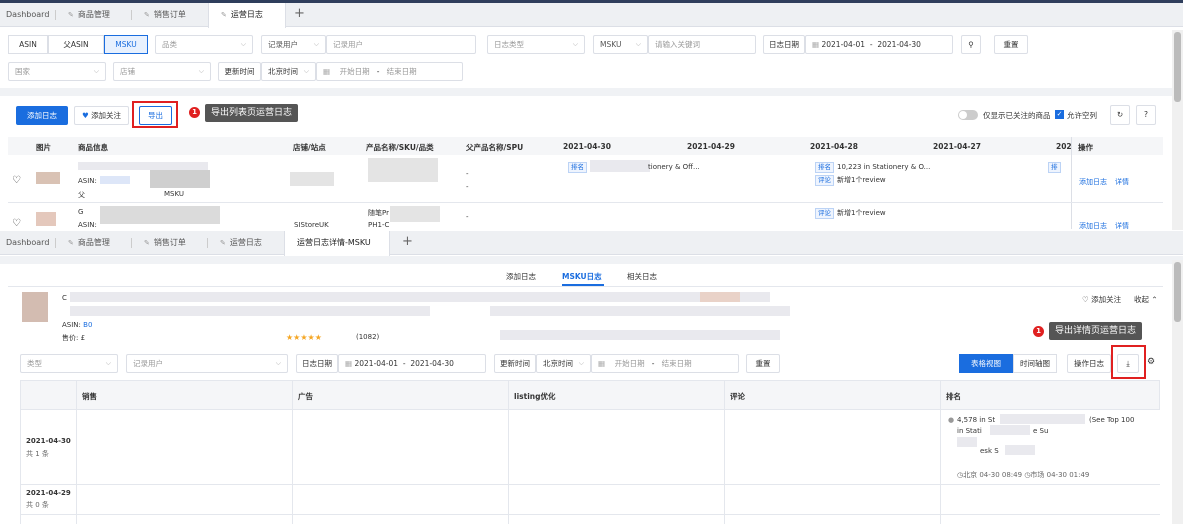 This screenshot has height=524, width=1183. I want to click on export-tooltip: 导出详情页运营日志, so click(1096, 331).